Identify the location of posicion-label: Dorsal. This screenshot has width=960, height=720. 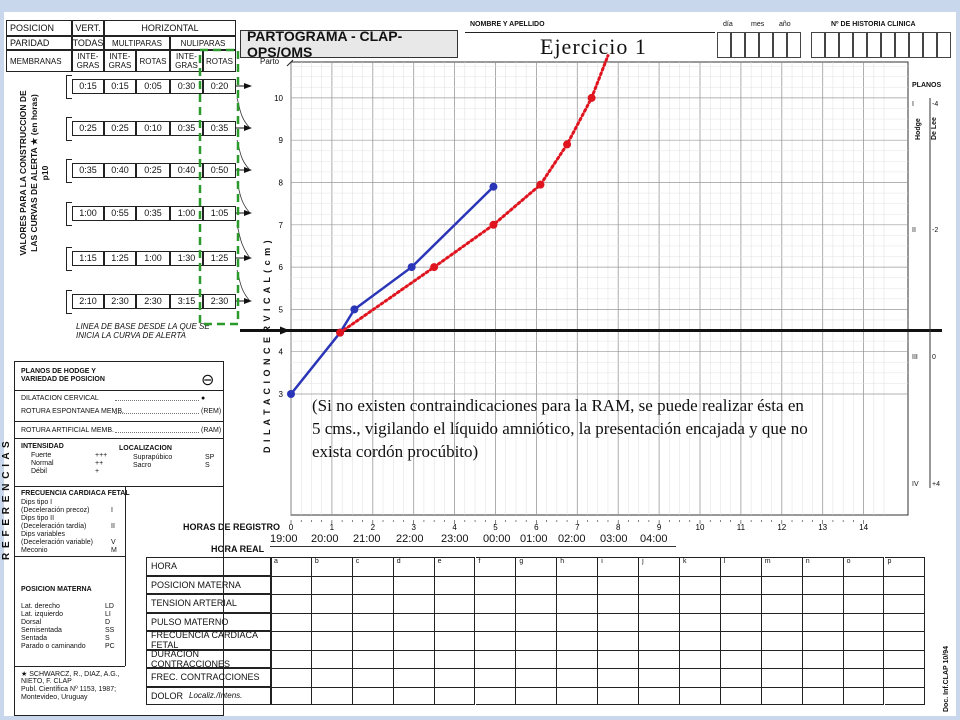
(31, 622).